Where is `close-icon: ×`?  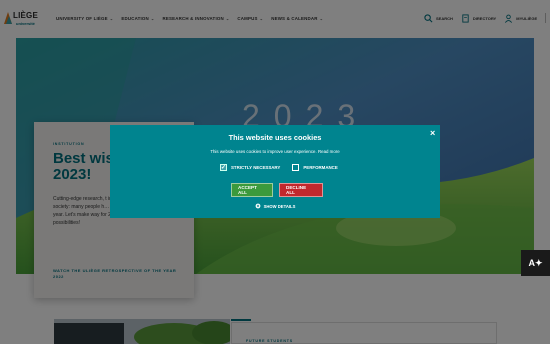
close-icon: × is located at coordinates (432, 133).